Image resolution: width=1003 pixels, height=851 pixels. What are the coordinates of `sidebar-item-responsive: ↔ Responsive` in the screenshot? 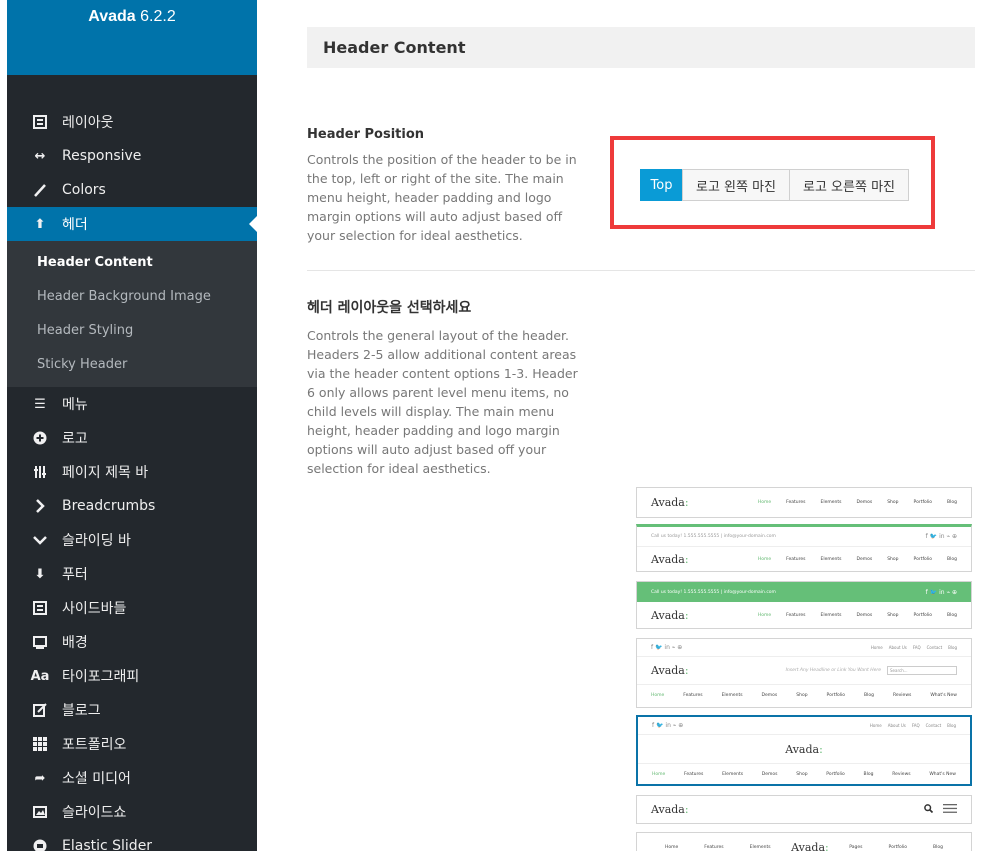 It's located at (132, 156).